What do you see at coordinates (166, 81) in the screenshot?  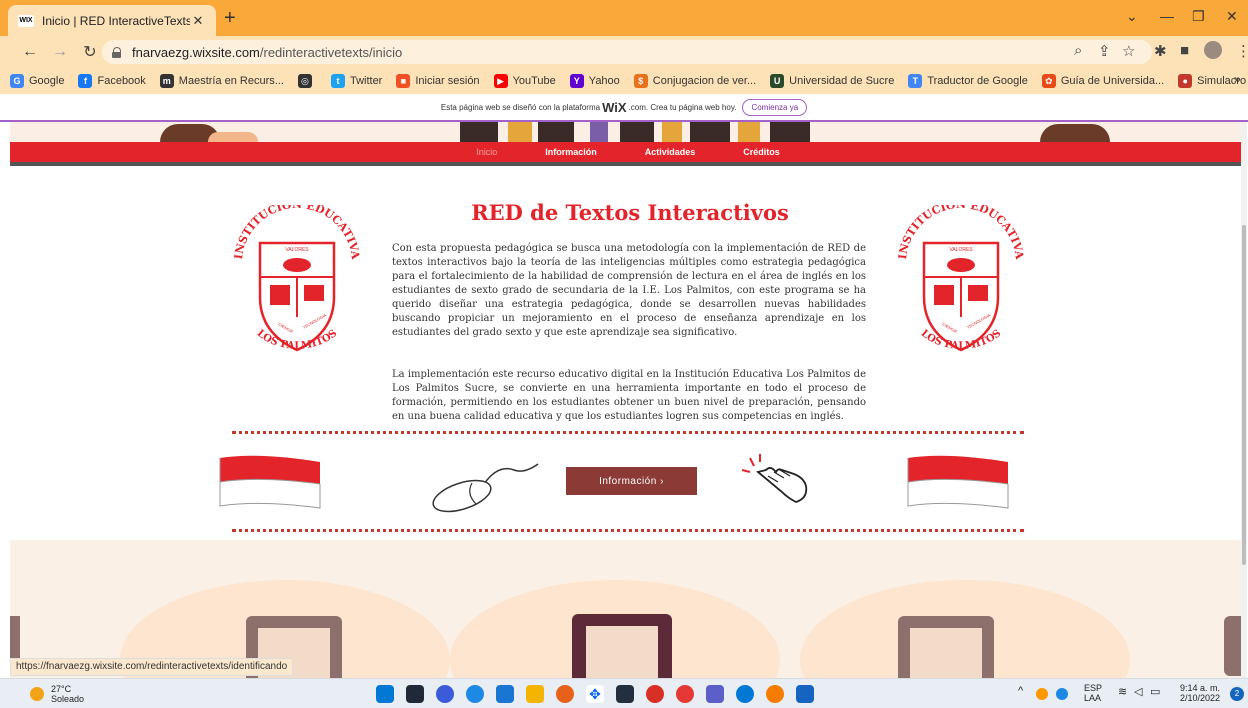 I see `bookmark-favicon-icon: m` at bounding box center [166, 81].